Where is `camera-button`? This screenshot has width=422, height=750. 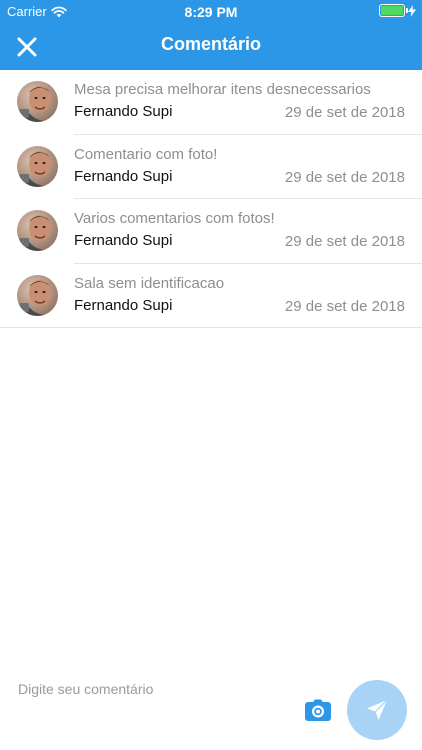 camera-button is located at coordinates (318, 710).